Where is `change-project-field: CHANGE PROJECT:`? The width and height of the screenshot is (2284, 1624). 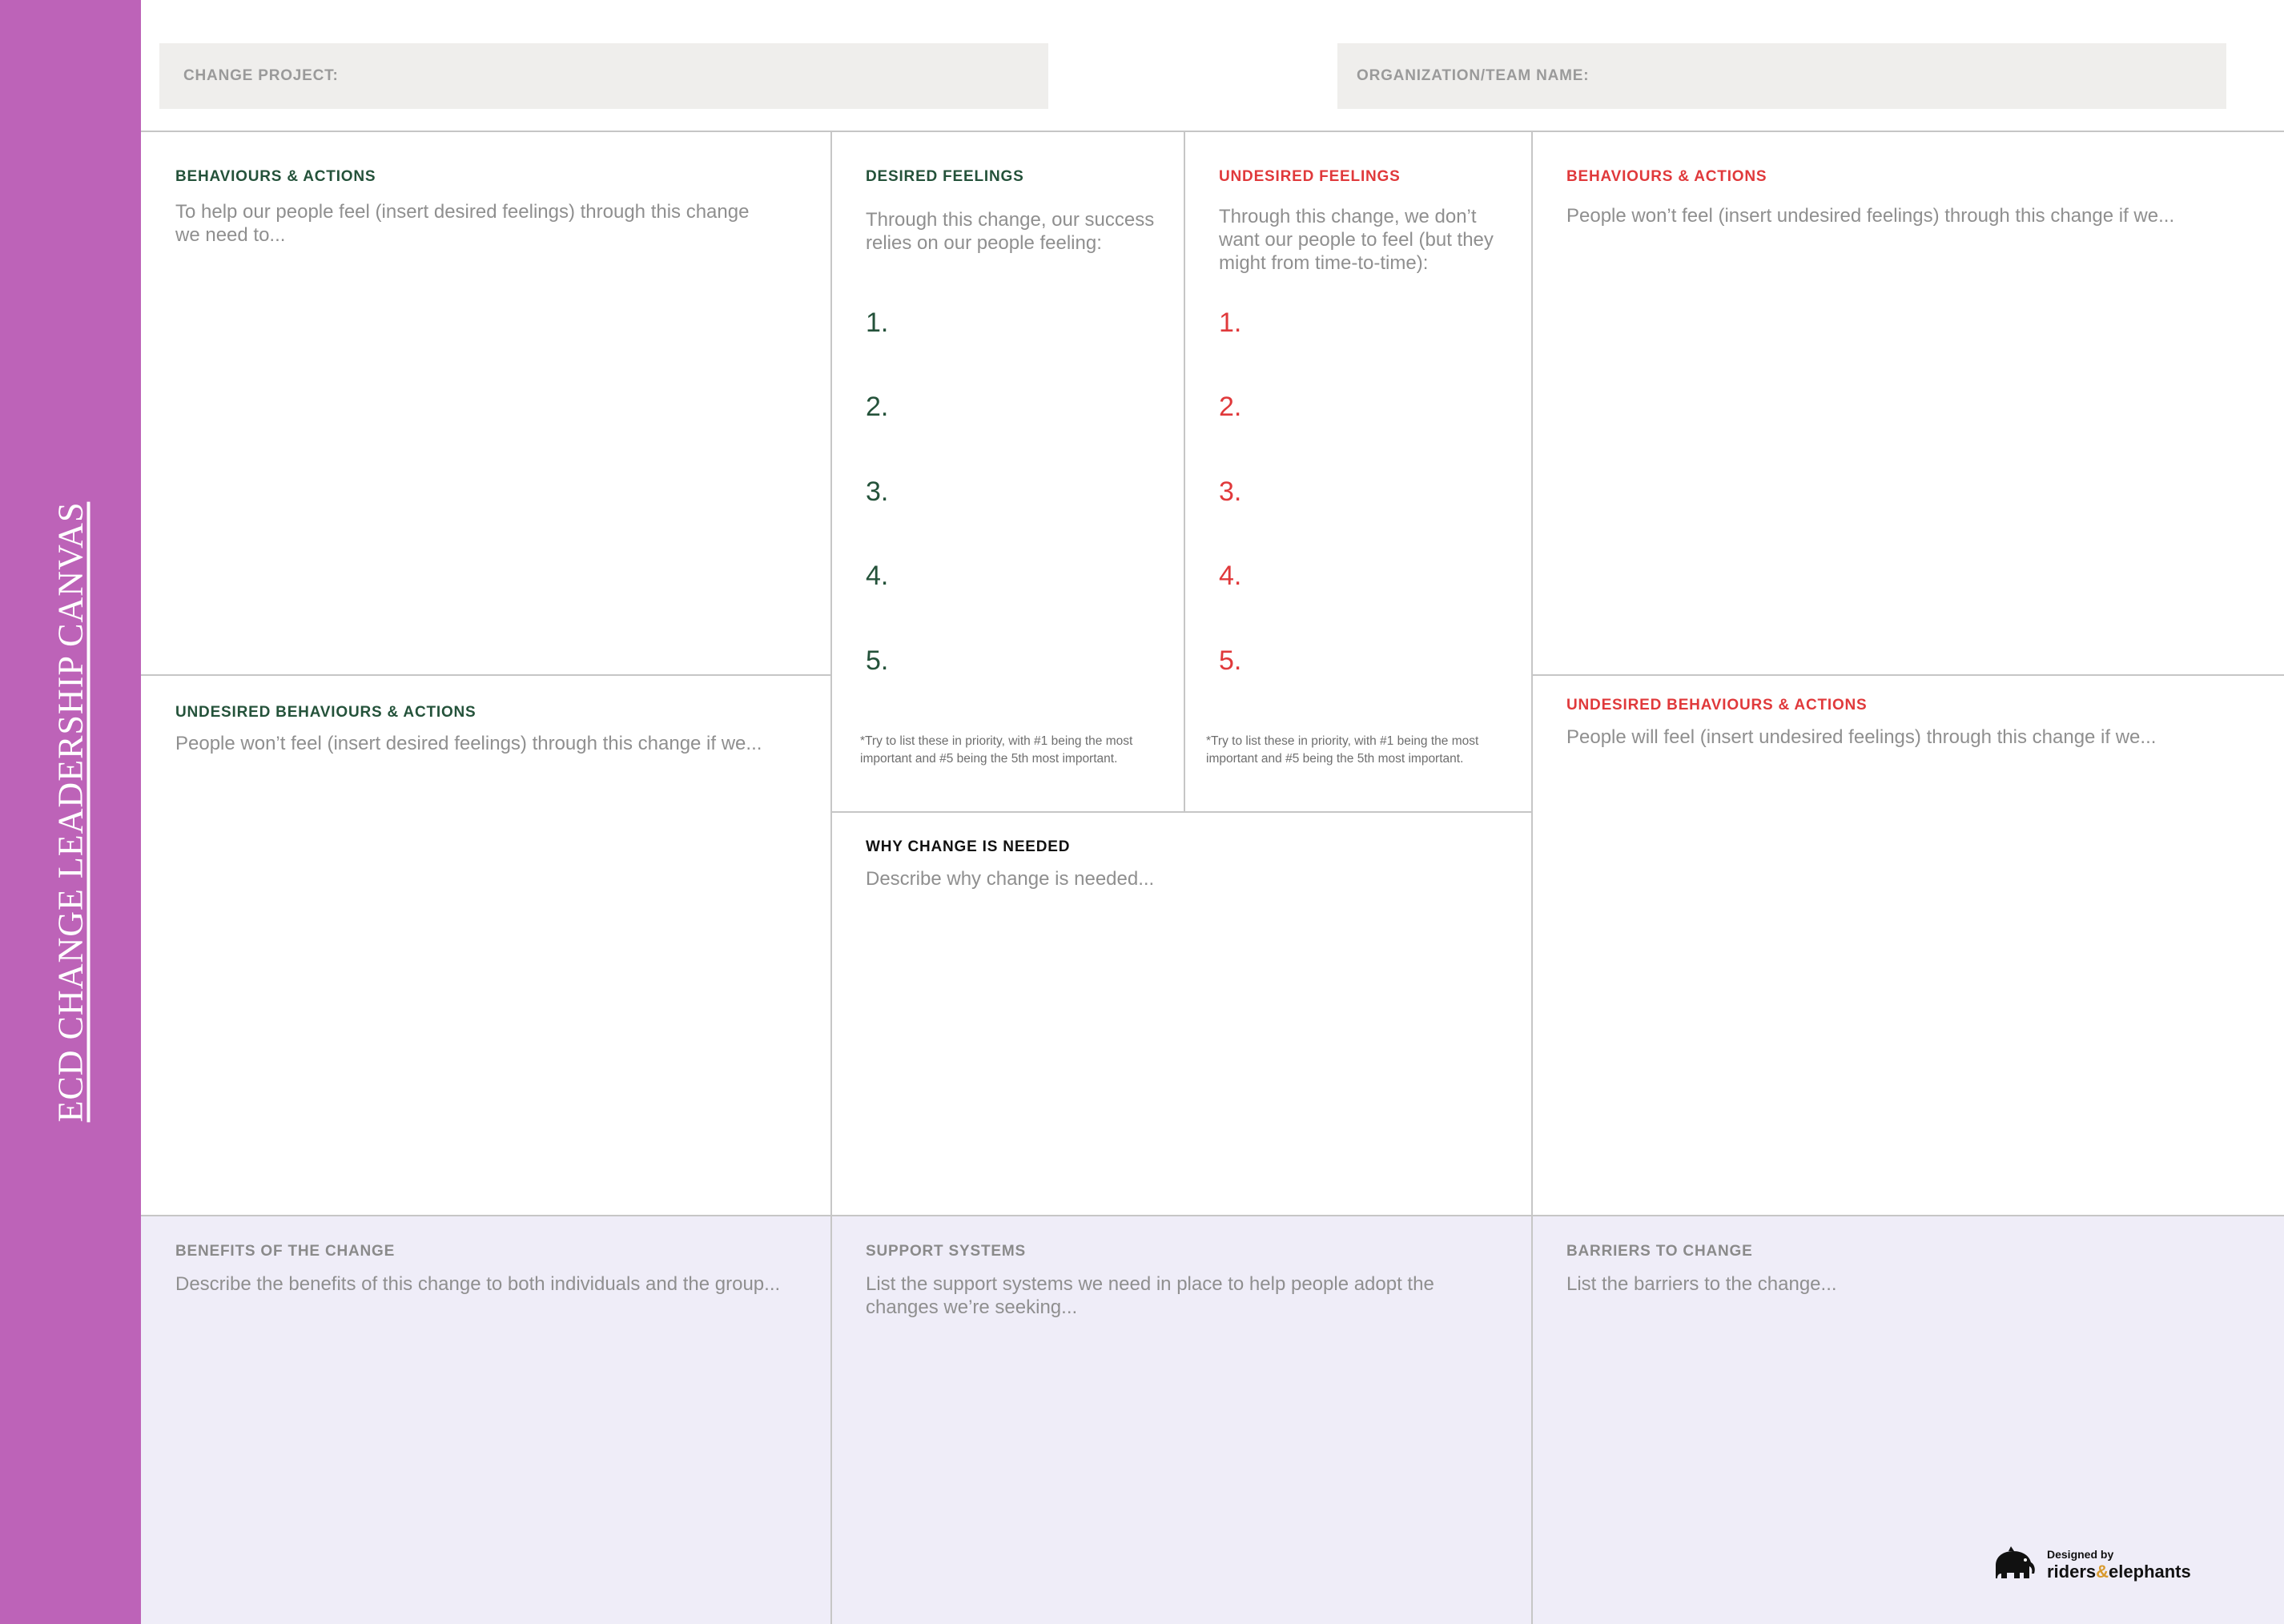
change-project-field: CHANGE PROJECT: is located at coordinates (603, 76).